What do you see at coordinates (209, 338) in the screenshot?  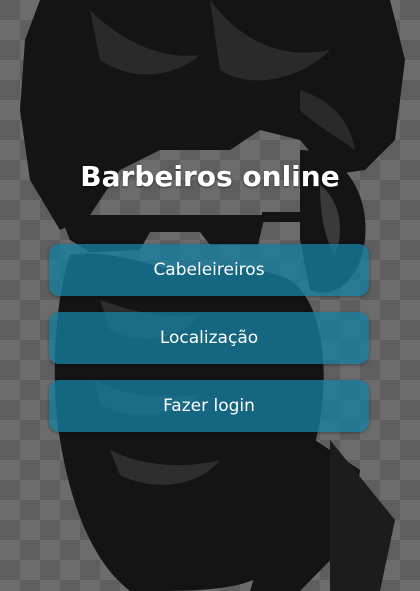 I see `localizacao-button: Localização` at bounding box center [209, 338].